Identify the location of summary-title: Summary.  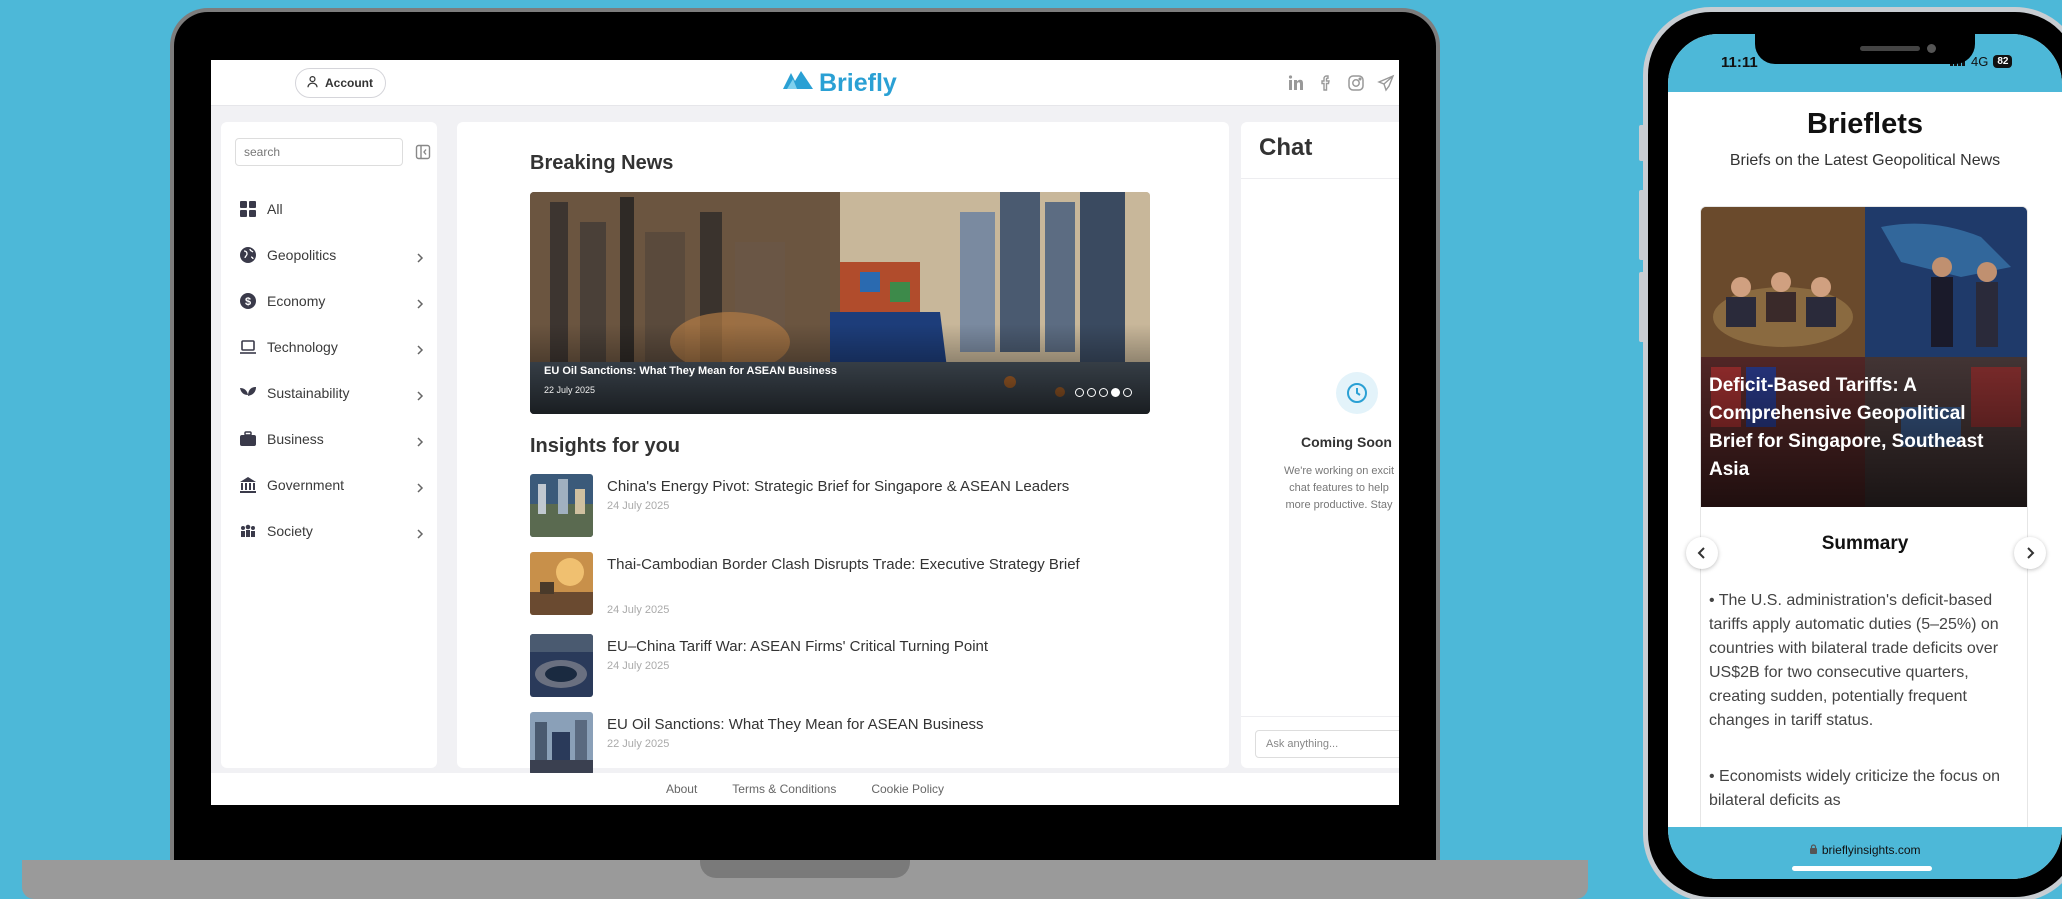
(1865, 543).